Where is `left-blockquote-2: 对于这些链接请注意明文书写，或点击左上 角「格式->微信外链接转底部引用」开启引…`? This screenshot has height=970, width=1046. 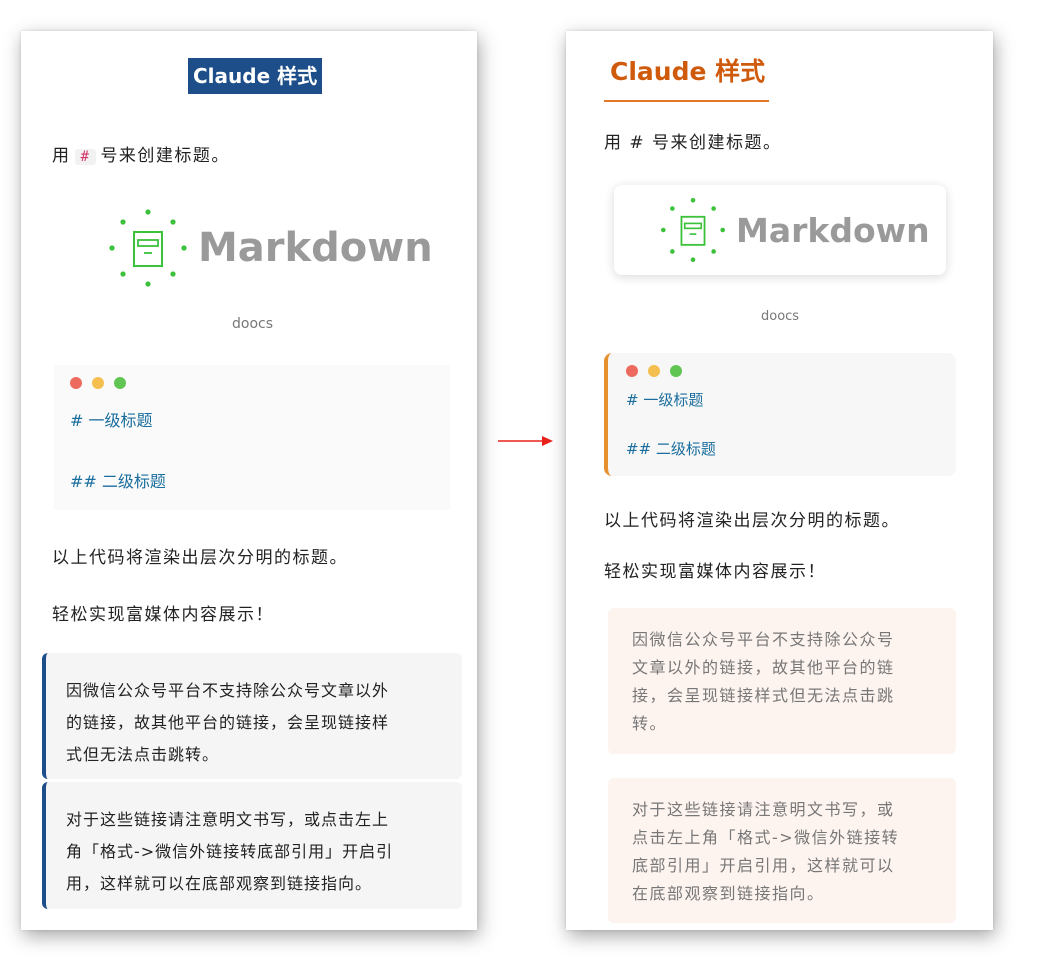
left-blockquote-2: 对于这些链接请注意明文书写，或点击左上 角「格式->微信外链接转底部引用」开启引… is located at coordinates (252, 845).